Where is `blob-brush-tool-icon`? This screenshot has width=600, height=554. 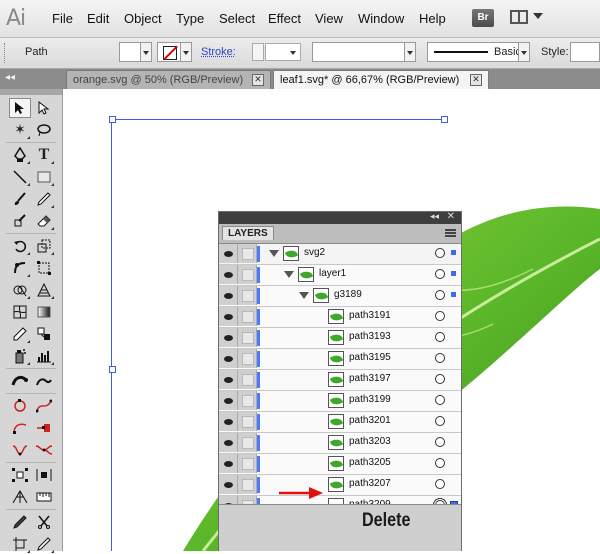
blob-brush-tool-icon is located at coordinates (20, 221).